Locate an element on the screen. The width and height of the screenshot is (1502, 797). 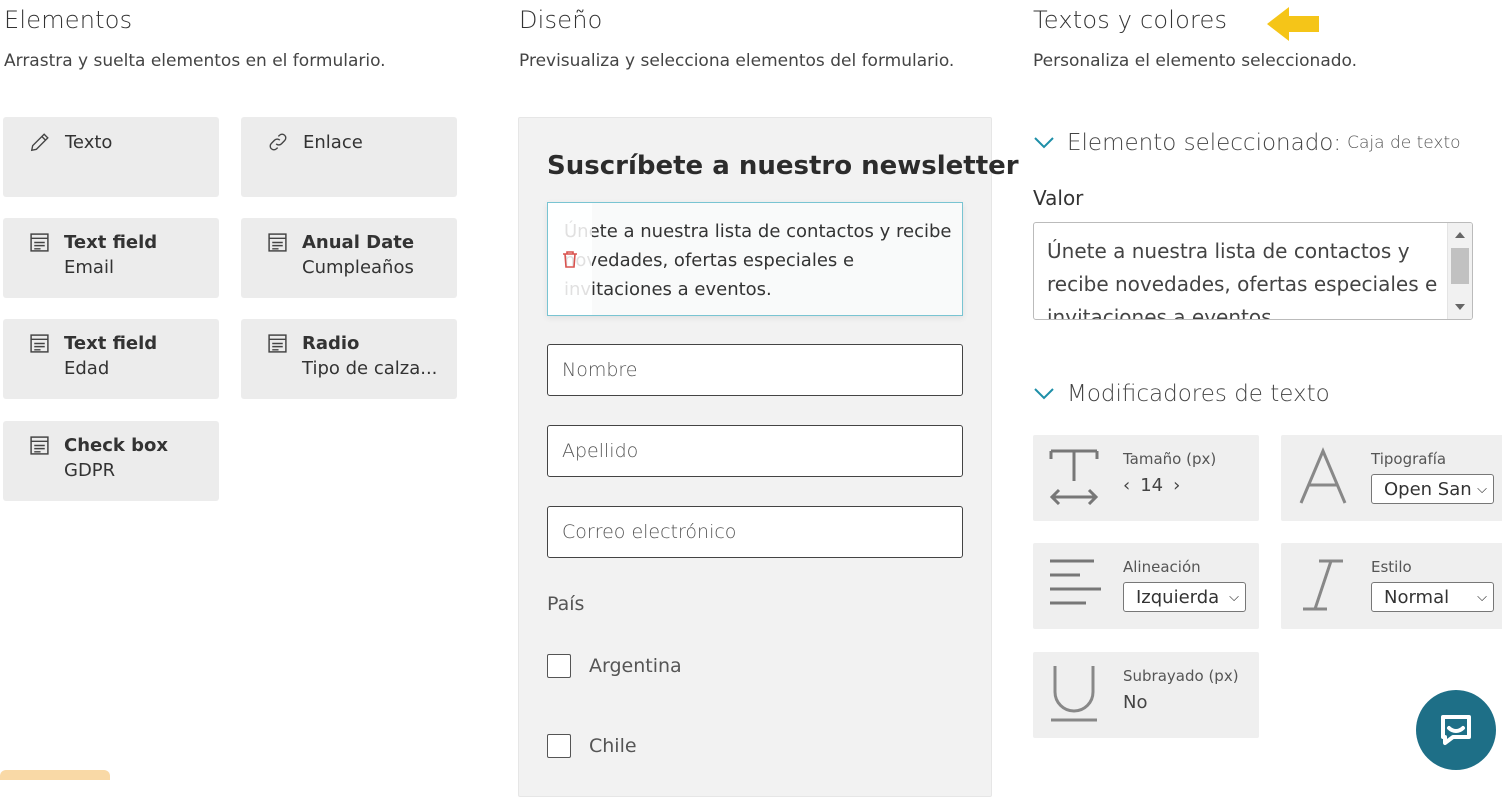
textarea-scrollbar is located at coordinates (1459, 271).